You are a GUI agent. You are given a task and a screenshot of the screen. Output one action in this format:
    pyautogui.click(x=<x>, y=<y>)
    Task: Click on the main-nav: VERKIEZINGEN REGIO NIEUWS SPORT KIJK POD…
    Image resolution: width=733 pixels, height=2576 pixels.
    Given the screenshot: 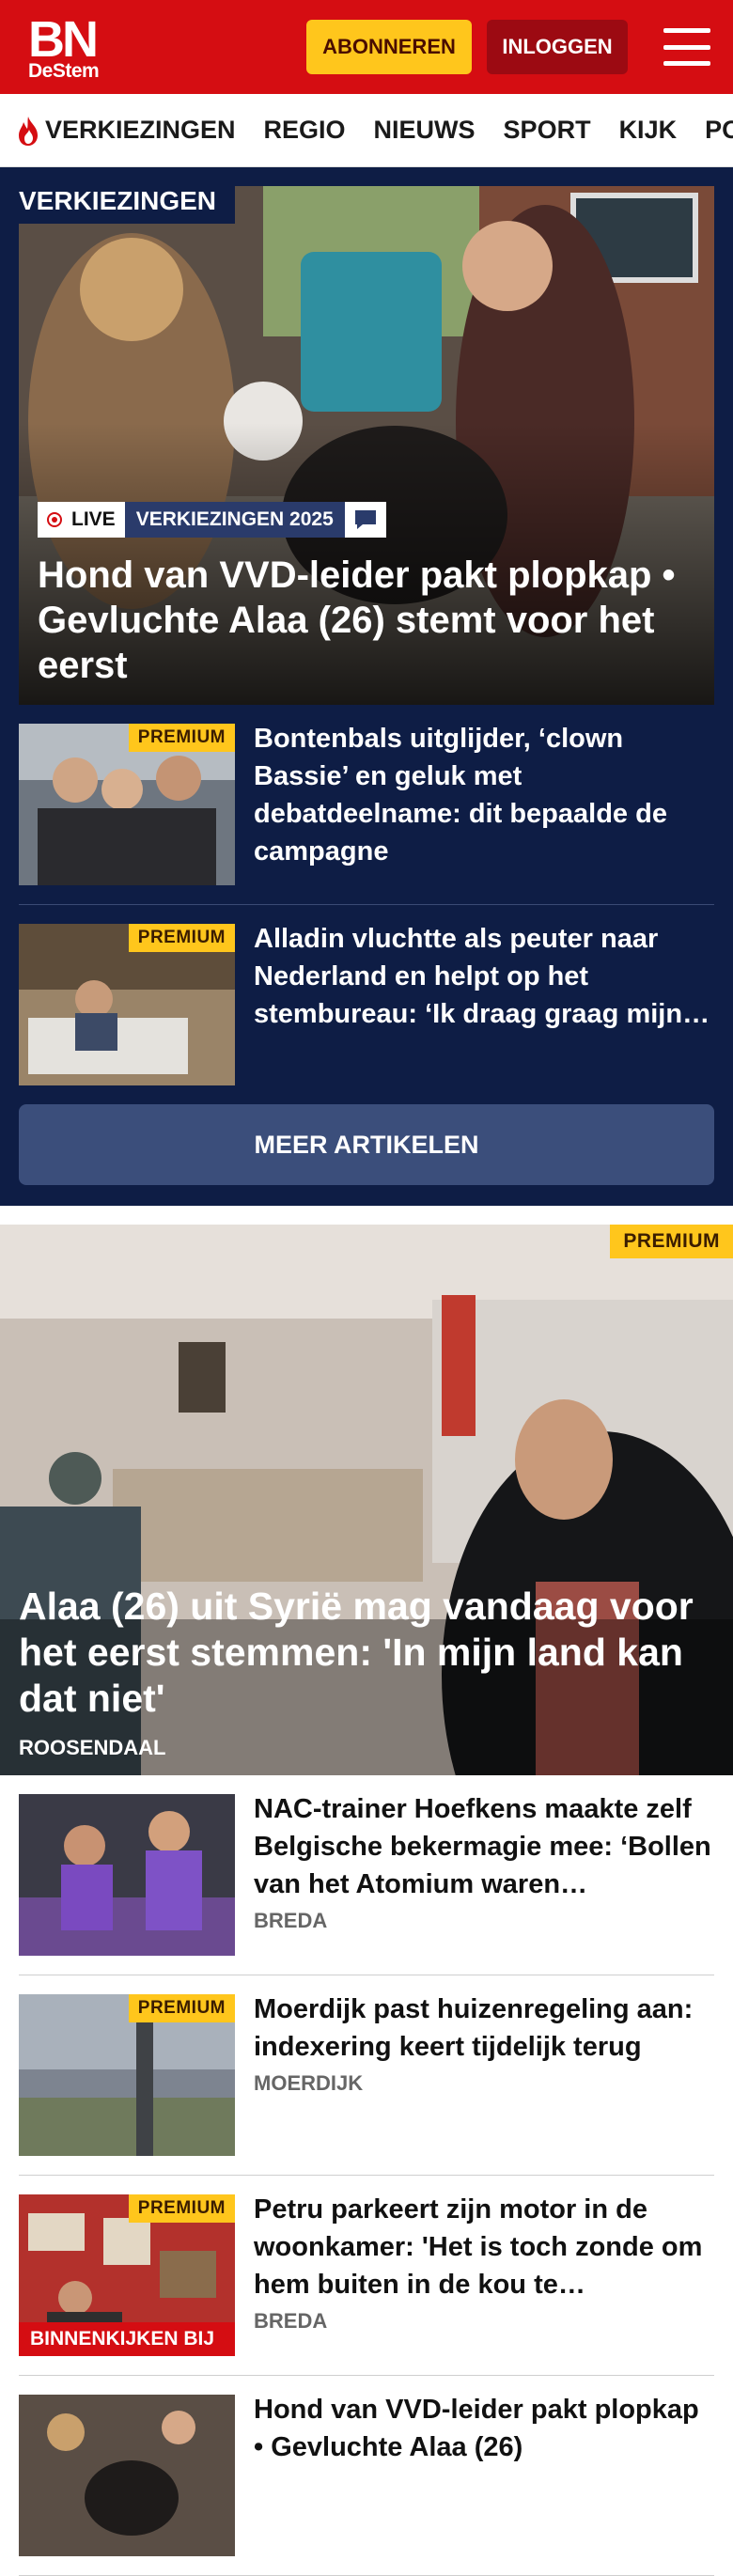 What is the action you would take?
    pyautogui.click(x=366, y=130)
    